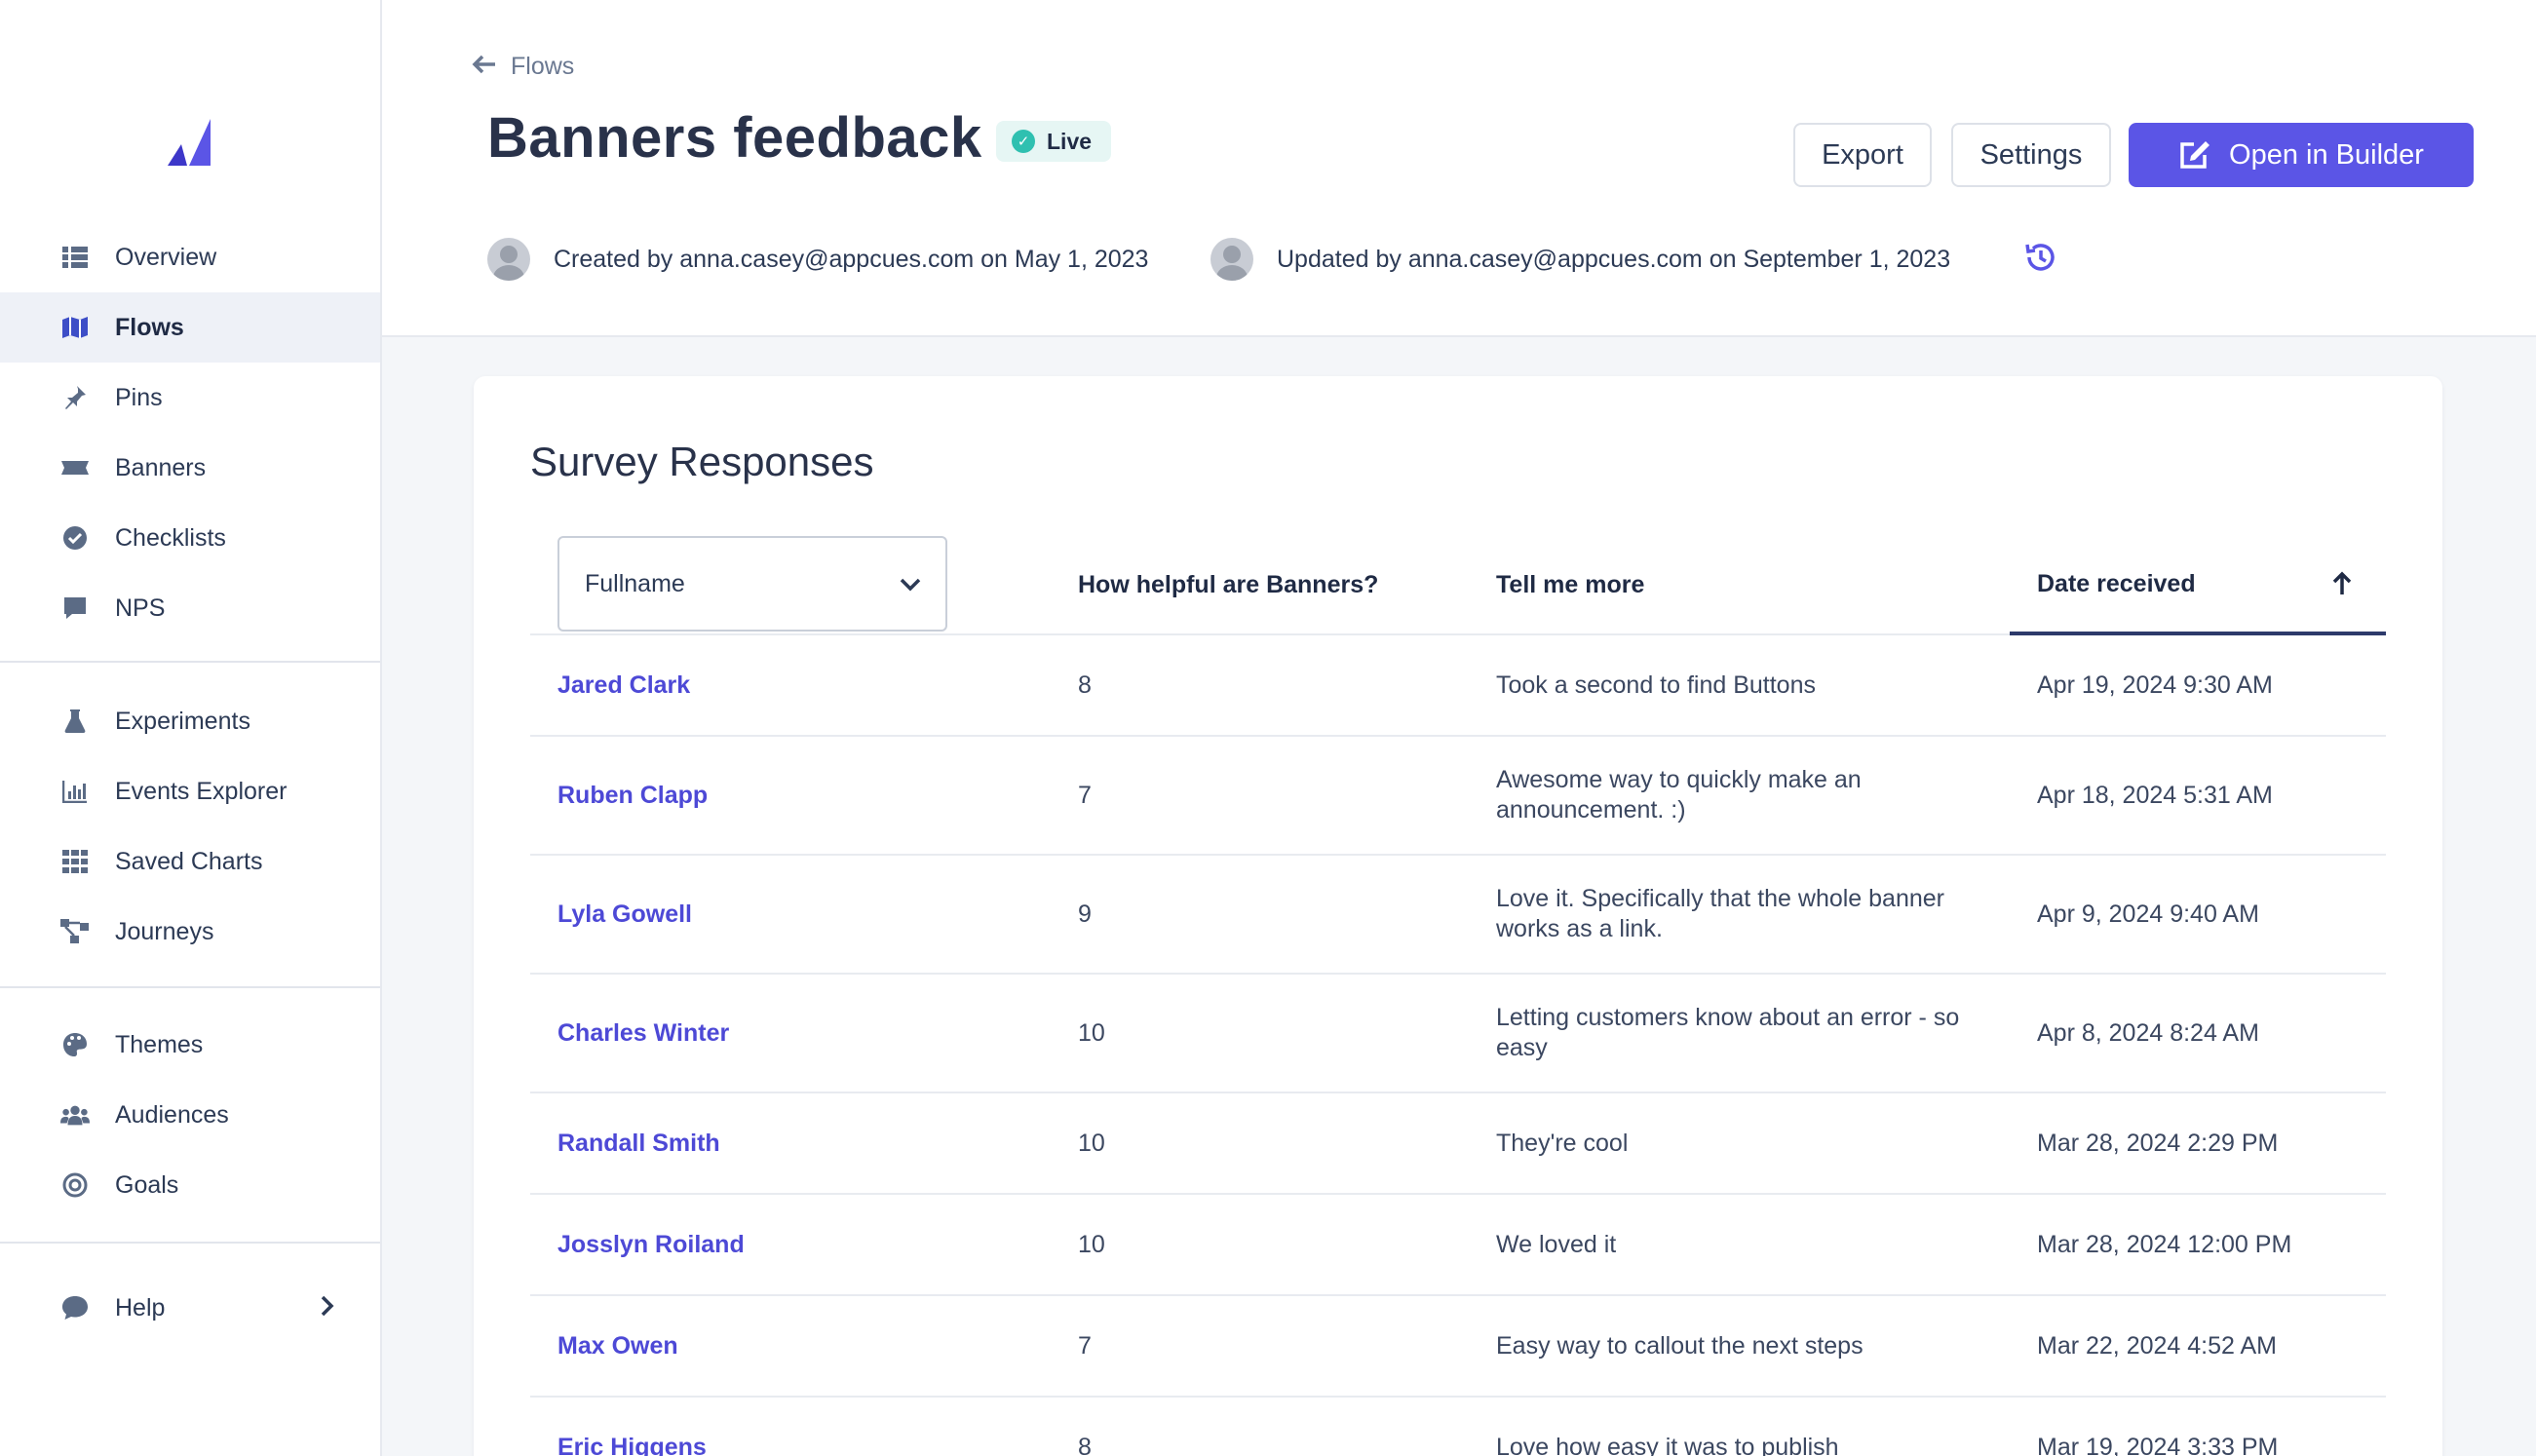 The image size is (2536, 1456). I want to click on sidebar-item-checklists: Checklists, so click(190, 538).